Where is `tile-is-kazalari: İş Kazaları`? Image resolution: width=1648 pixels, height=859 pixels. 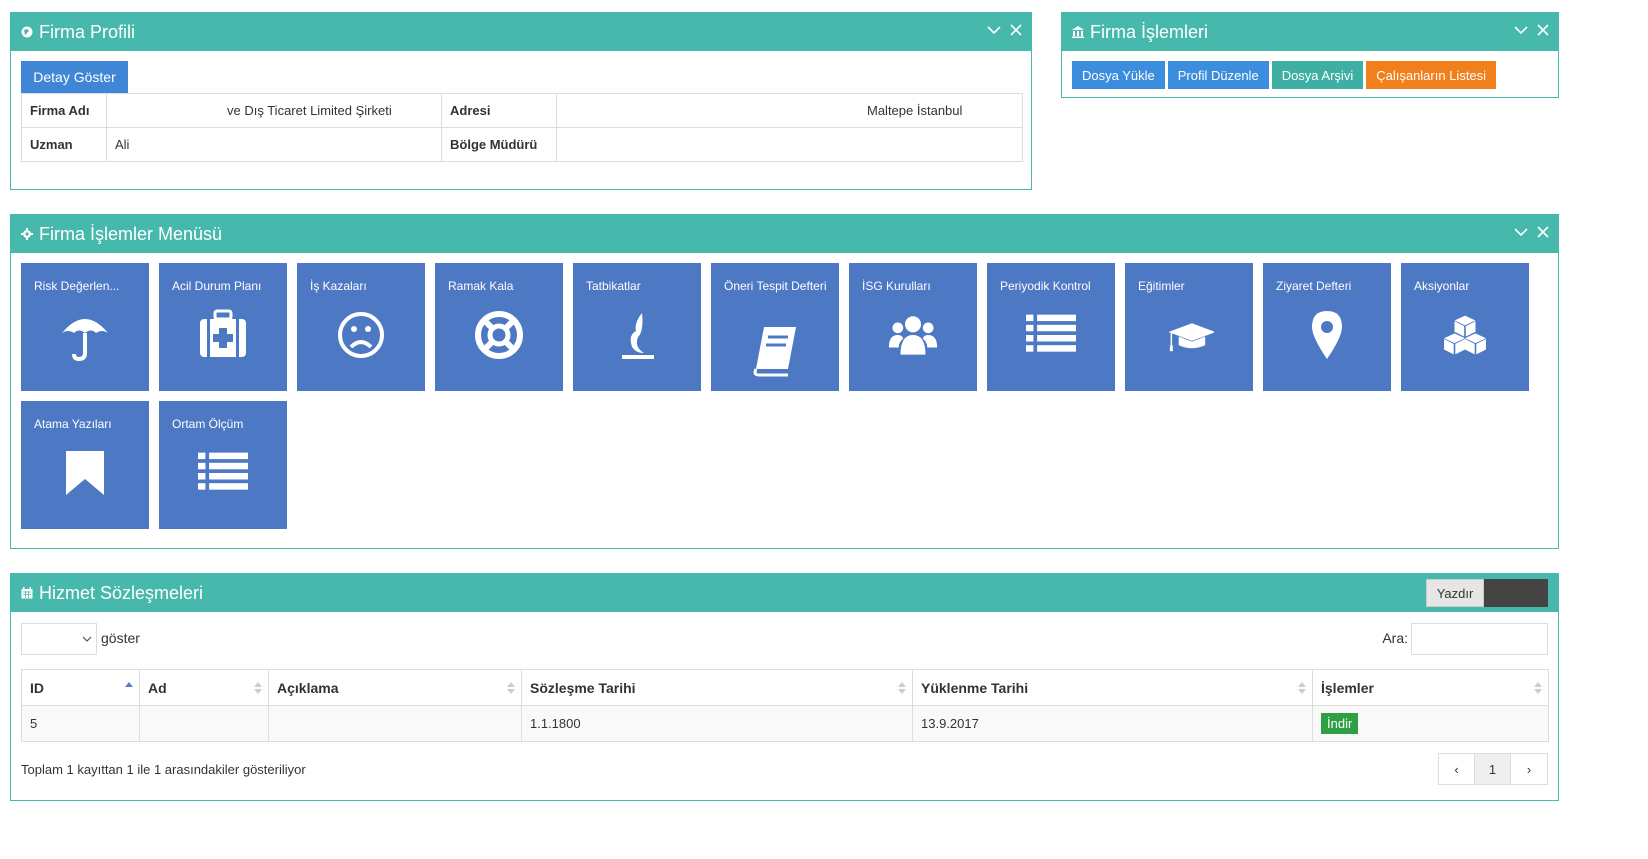 tile-is-kazalari: İş Kazaları is located at coordinates (361, 327).